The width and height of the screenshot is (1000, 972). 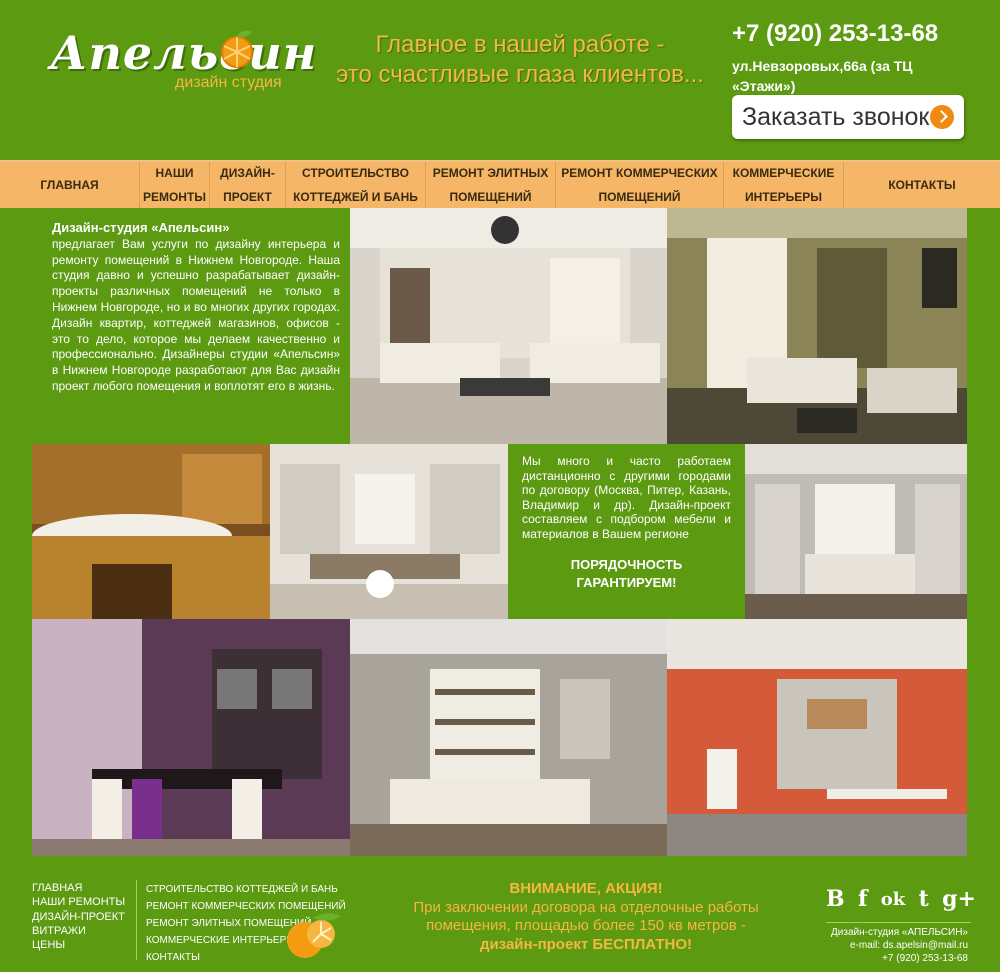 I want to click on promo-title: ВНИМАНИЕ, АКЦИЯ!, so click(x=586, y=888).